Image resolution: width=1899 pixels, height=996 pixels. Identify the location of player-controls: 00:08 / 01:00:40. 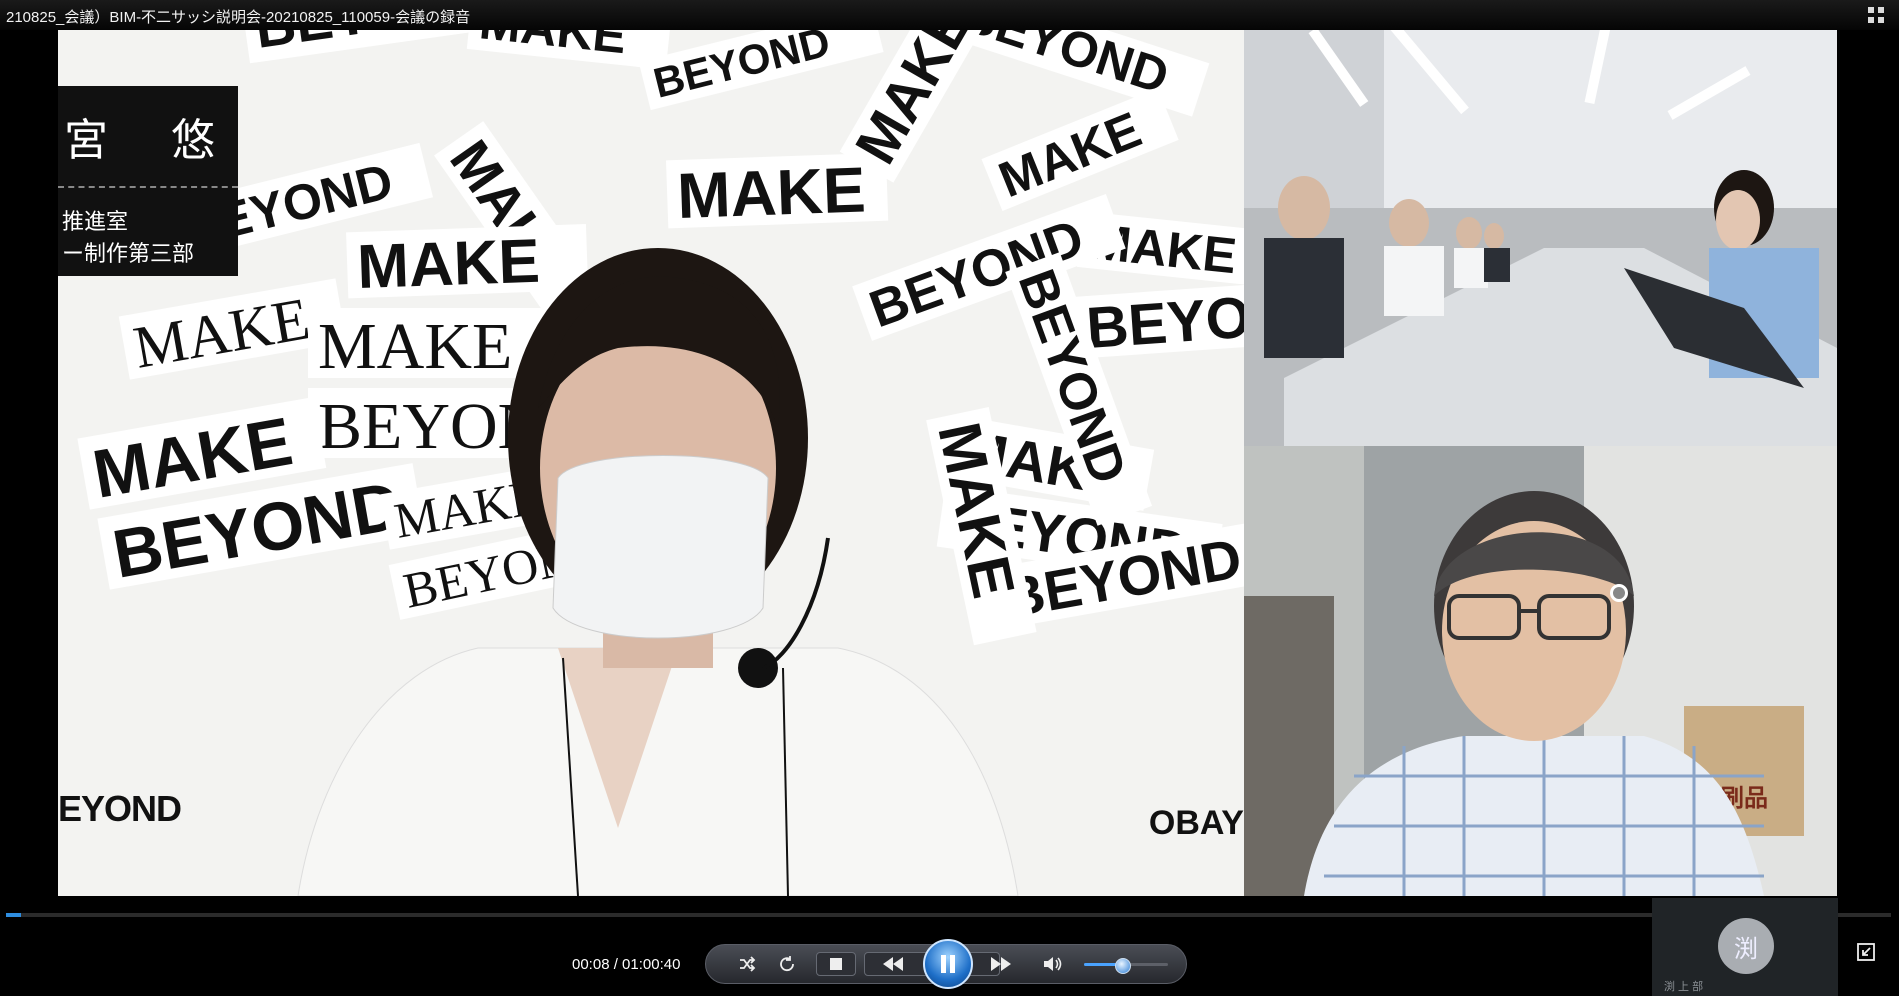
(949, 958).